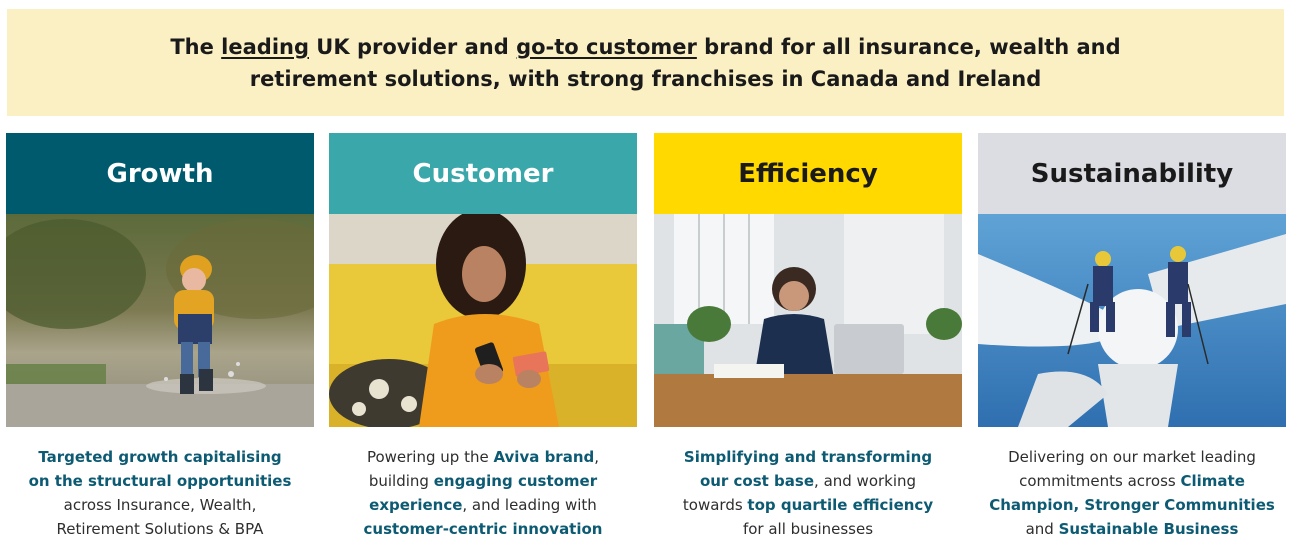  What do you see at coordinates (160, 173) in the screenshot?
I see `growth-title: Growth` at bounding box center [160, 173].